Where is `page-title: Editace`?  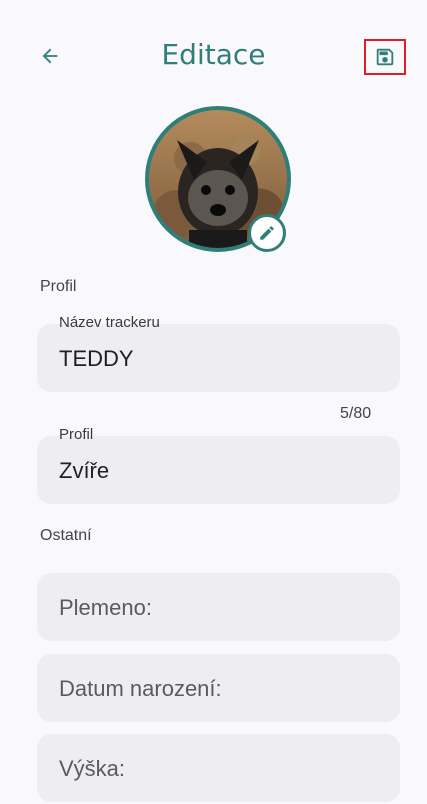 page-title: Editace is located at coordinates (213, 54).